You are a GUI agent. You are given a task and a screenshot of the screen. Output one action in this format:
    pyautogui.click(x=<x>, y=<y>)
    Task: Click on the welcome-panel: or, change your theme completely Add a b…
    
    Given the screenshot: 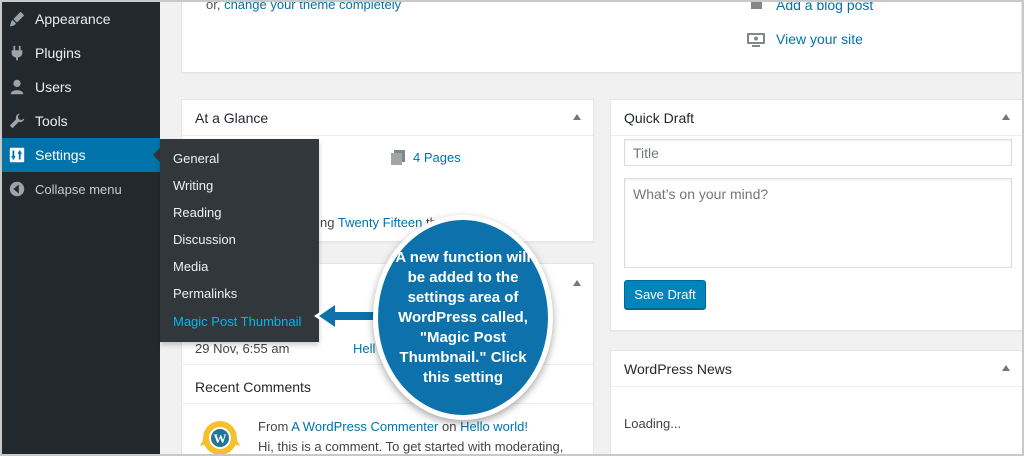 What is the action you would take?
    pyautogui.click(x=601, y=36)
    